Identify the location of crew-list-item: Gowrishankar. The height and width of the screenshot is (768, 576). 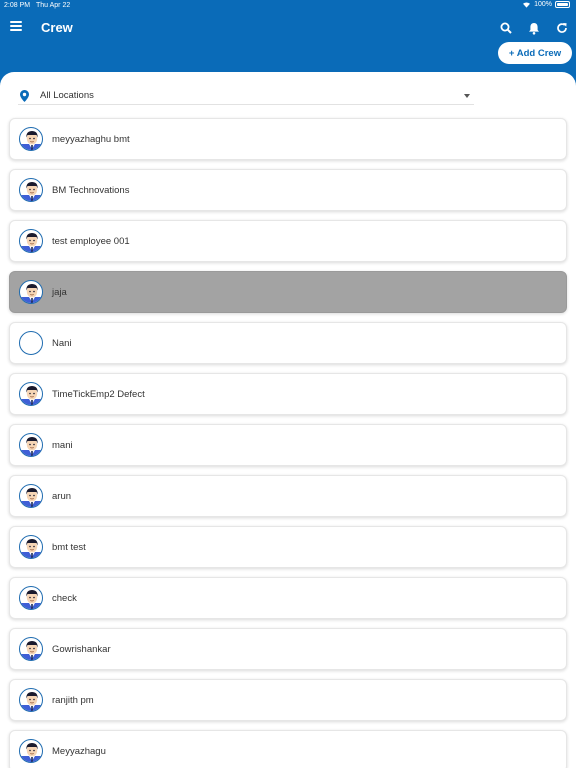
(288, 649).